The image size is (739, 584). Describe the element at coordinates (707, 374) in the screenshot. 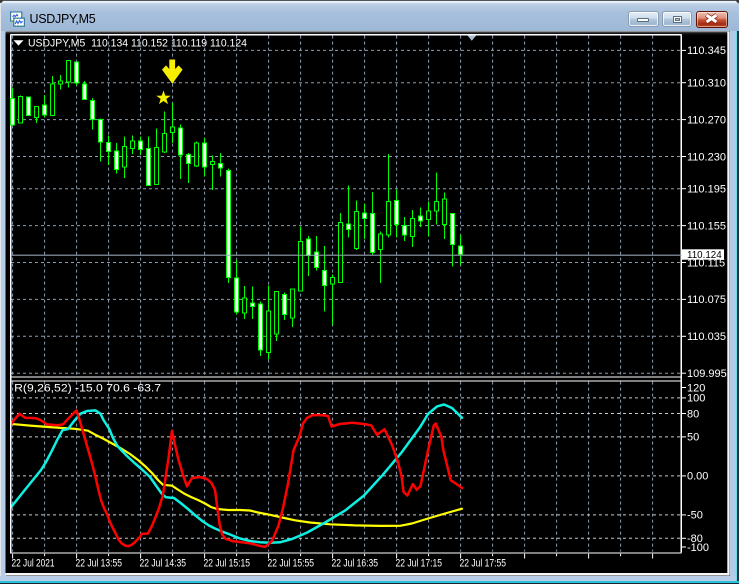

I see `svg-text: 109.995` at that location.